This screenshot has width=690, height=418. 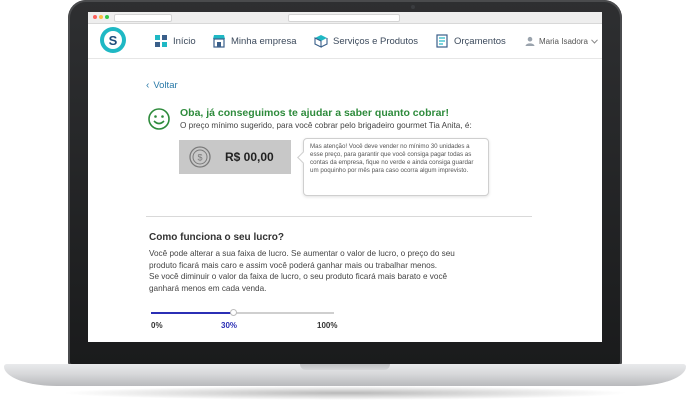 What do you see at coordinates (480, 41) in the screenshot?
I see `nav-label-orcamentos: Orçamentos` at bounding box center [480, 41].